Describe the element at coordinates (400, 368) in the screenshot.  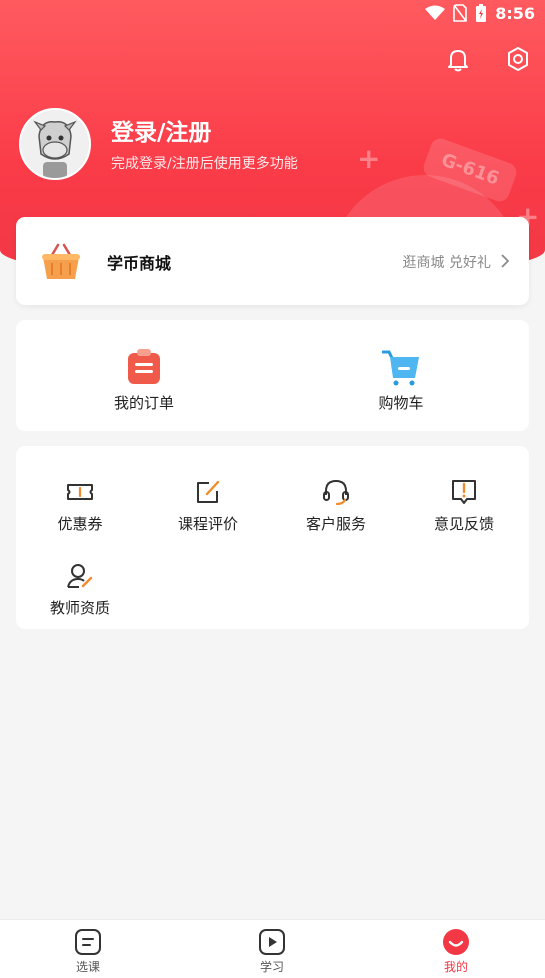
I see `cart-icon` at that location.